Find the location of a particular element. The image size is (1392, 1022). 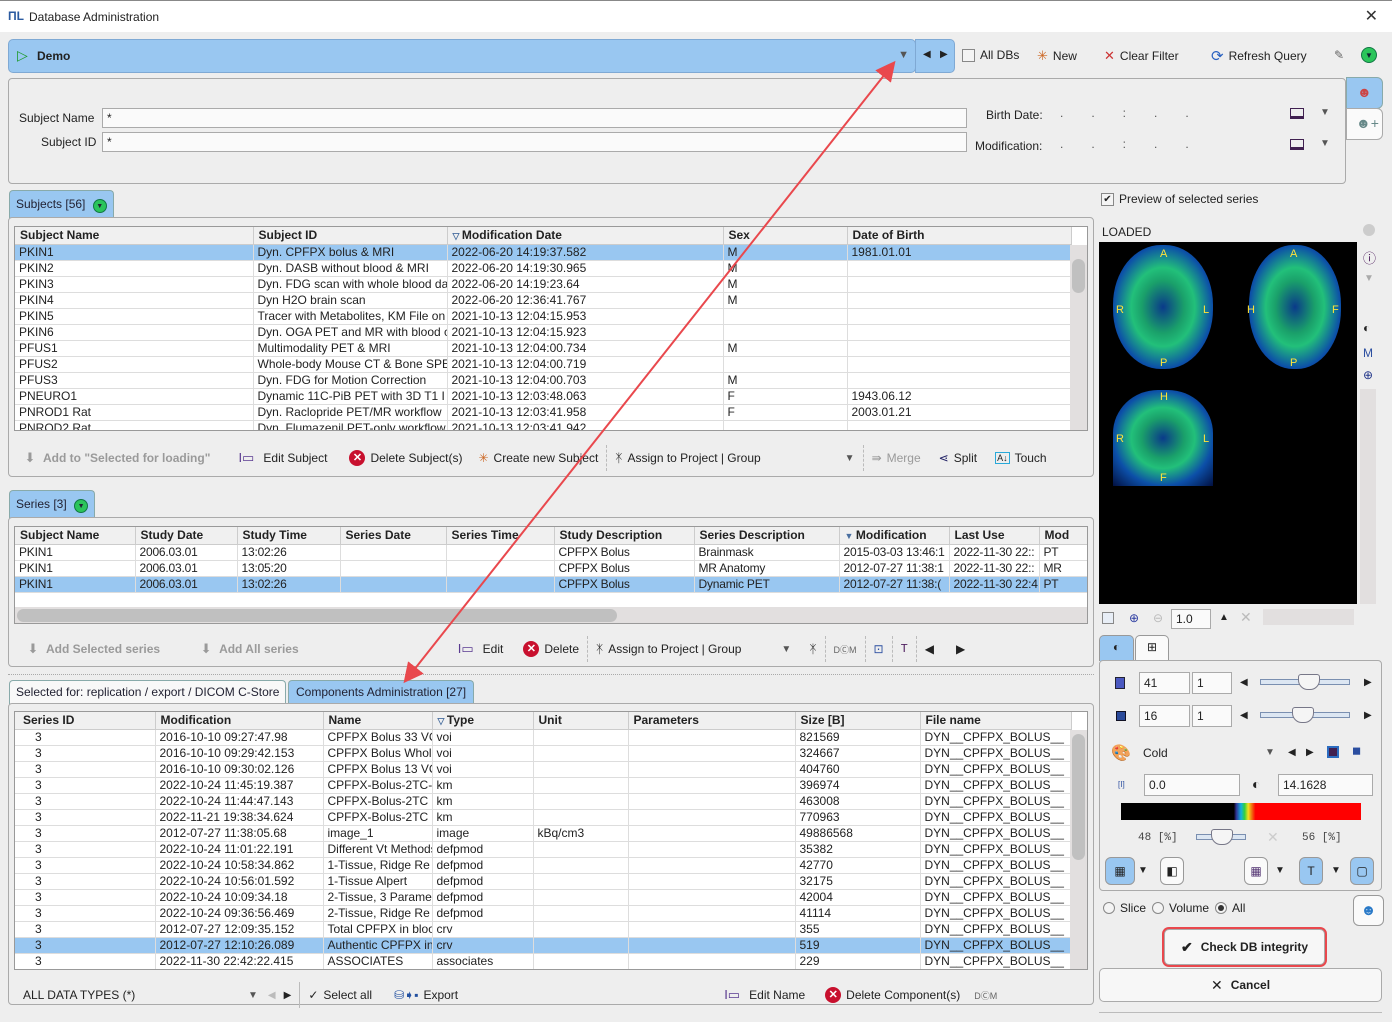

column-header: Name is located at coordinates (378, 721).